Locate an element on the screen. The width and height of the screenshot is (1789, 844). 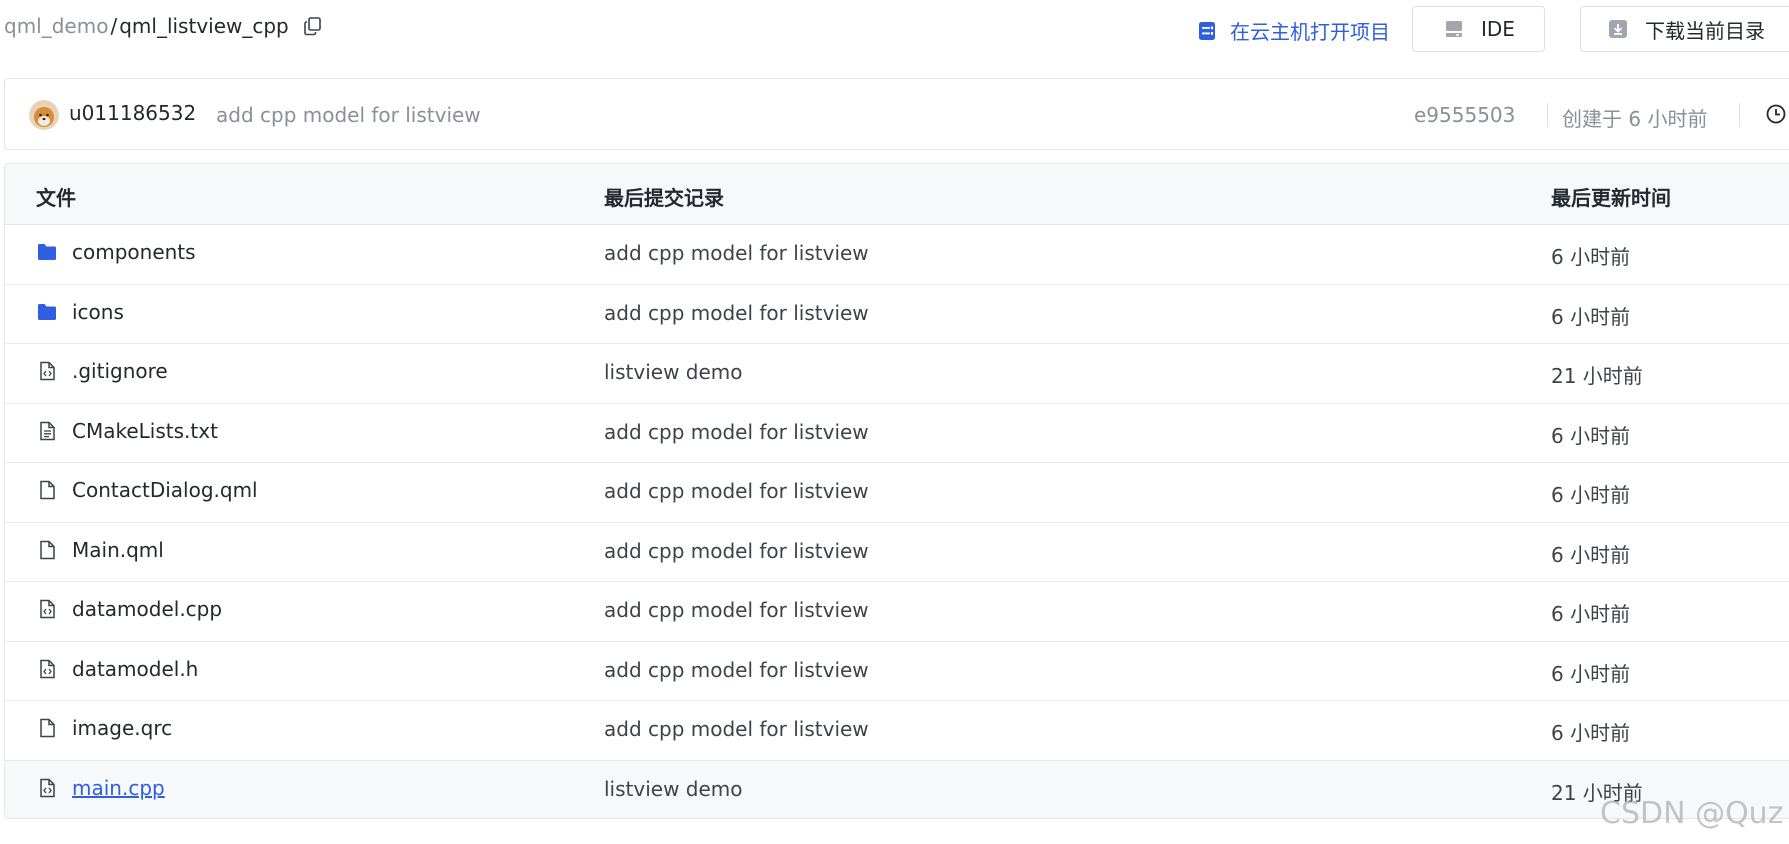
file-cell: .gitignore is located at coordinates (102, 371).